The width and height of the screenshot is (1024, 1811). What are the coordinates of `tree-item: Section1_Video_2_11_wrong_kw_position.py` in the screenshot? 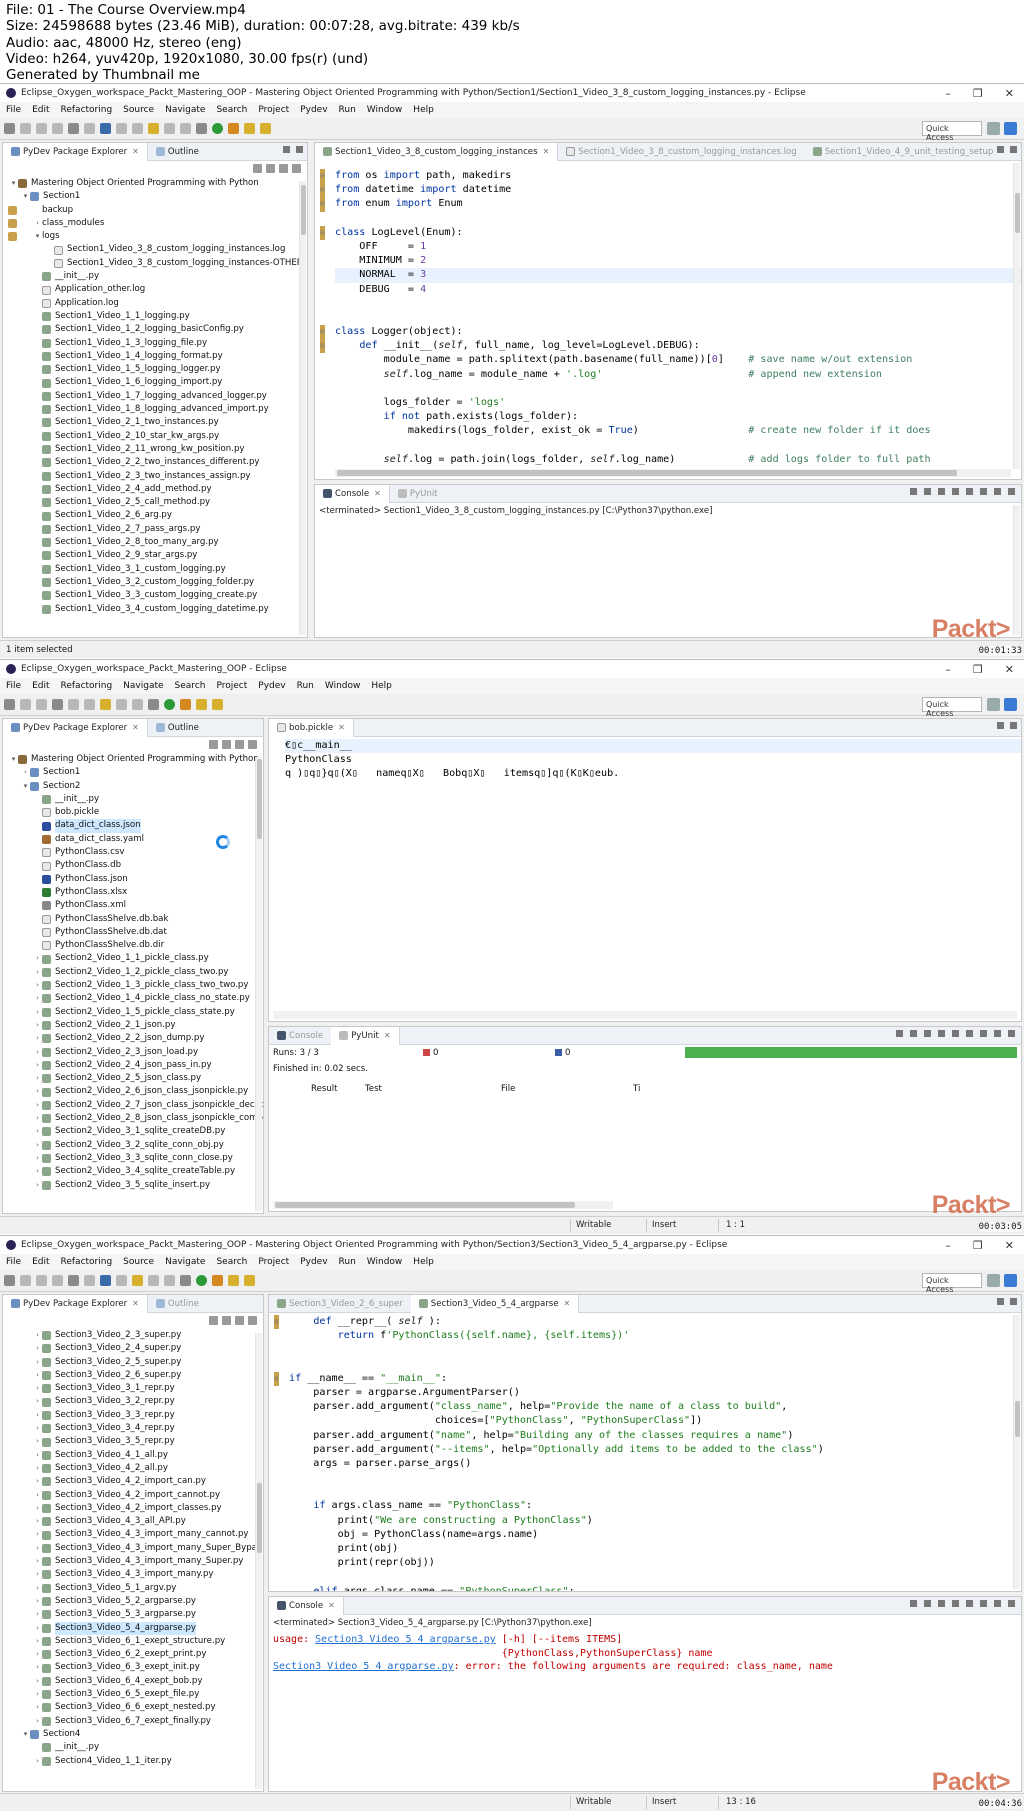 It's located at (155, 449).